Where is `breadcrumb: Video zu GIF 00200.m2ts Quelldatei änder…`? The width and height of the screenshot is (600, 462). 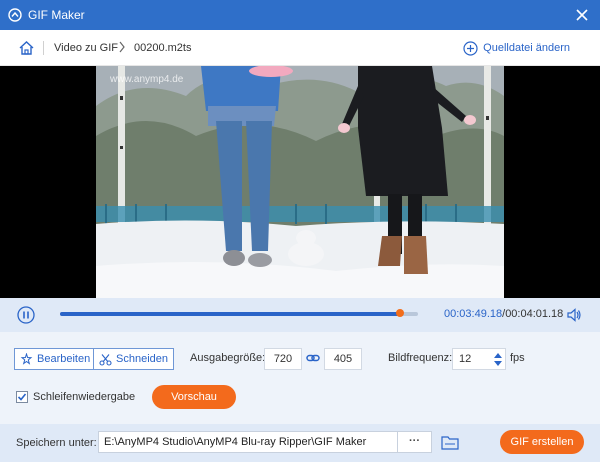 breadcrumb: Video zu GIF 00200.m2ts Quelldatei änder… is located at coordinates (300, 48).